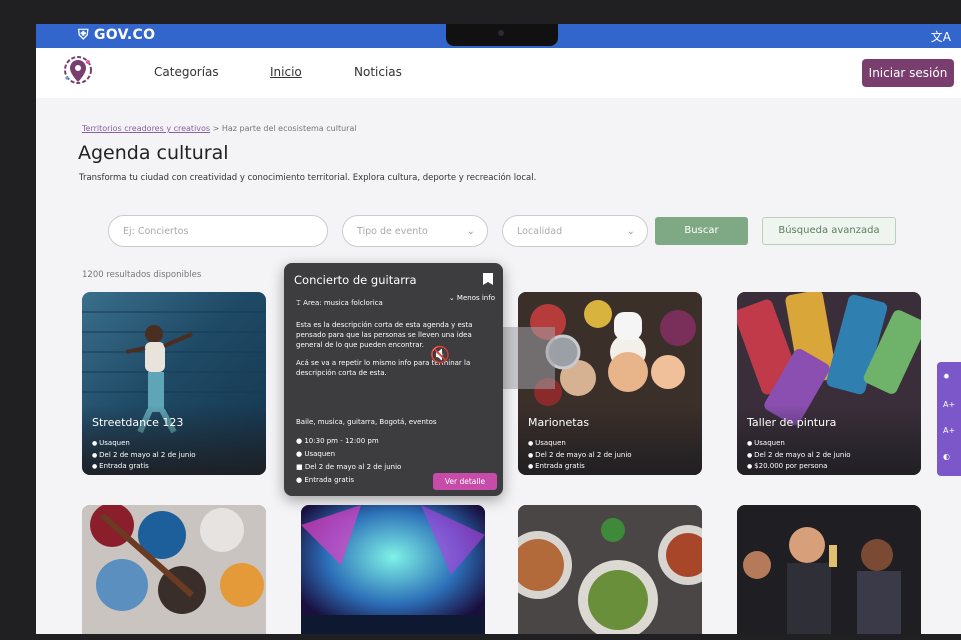 Image resolution: width=961 pixels, height=640 pixels. I want to click on bookmark-icon, so click(488, 279).